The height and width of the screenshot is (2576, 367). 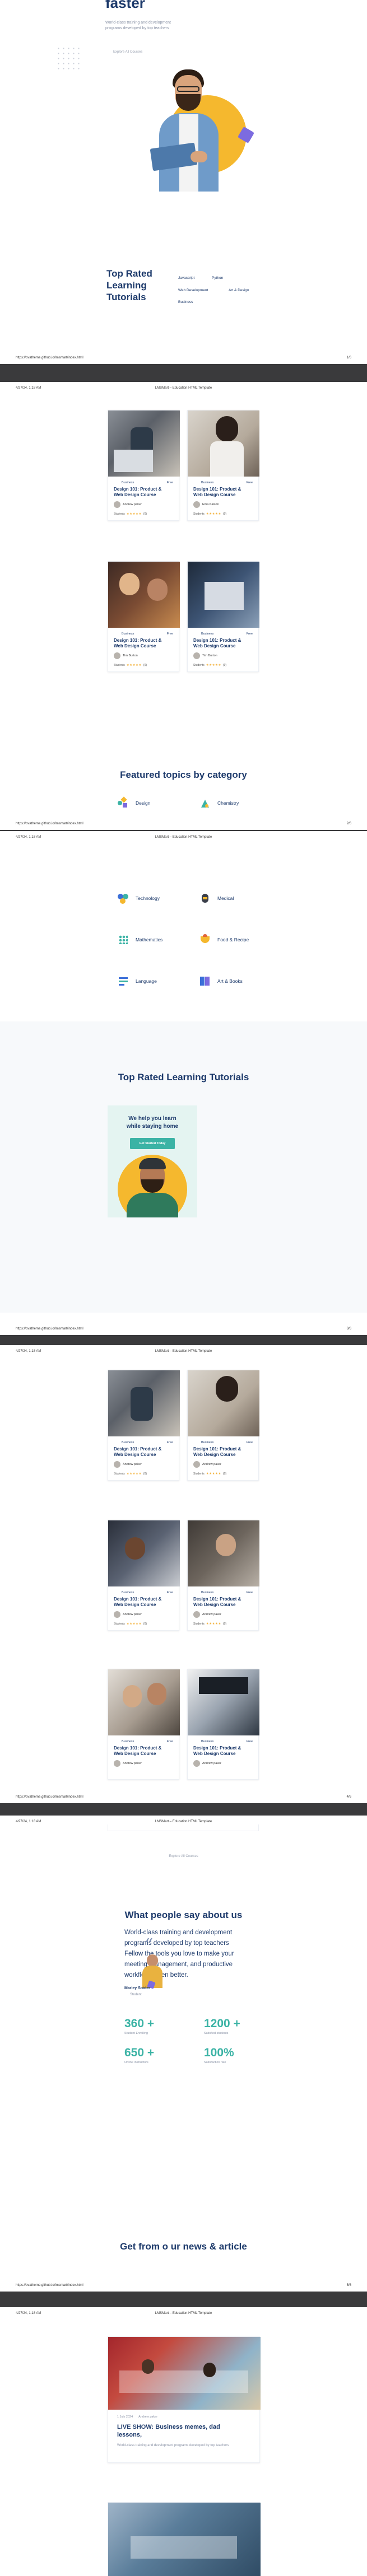 I want to click on stat-value: 100%, so click(x=219, y=2053).